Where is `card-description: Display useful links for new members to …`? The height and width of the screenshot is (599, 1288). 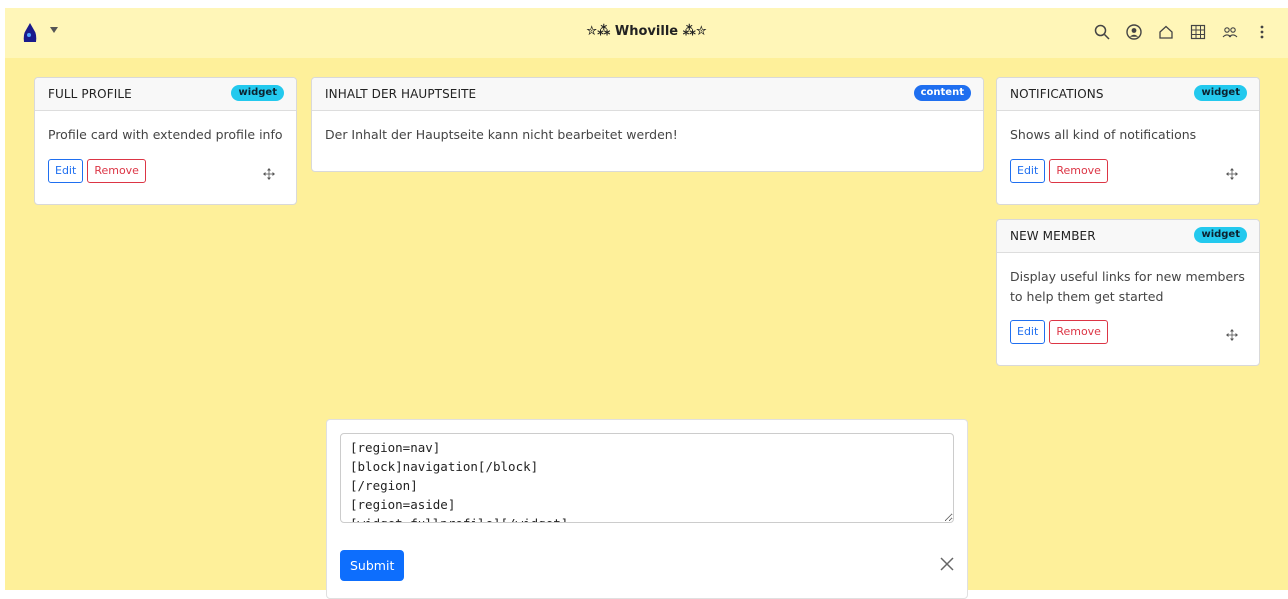
card-description: Display useful links for new members to … is located at coordinates (1127, 286).